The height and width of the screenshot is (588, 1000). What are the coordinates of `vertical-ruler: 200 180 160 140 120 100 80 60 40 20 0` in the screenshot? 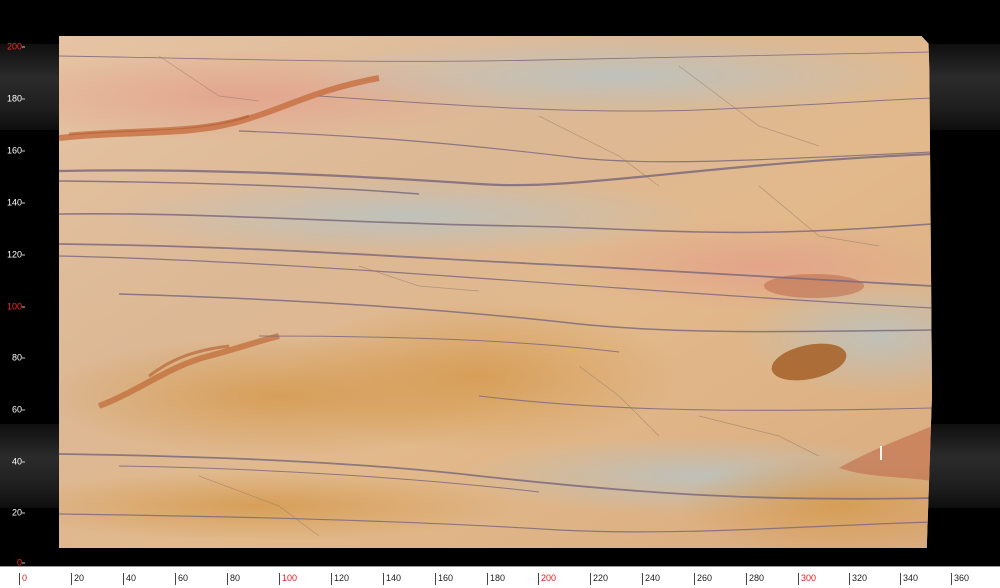 It's located at (13, 301).